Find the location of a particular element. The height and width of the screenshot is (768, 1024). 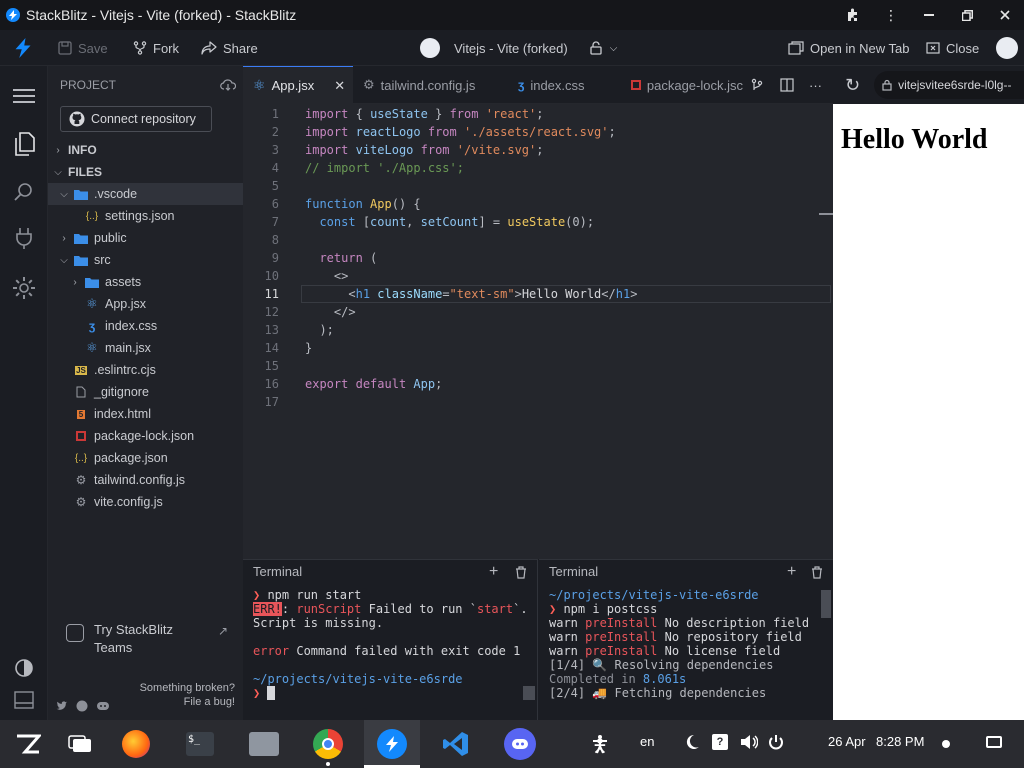

code-line: 8 is located at coordinates (538, 240).